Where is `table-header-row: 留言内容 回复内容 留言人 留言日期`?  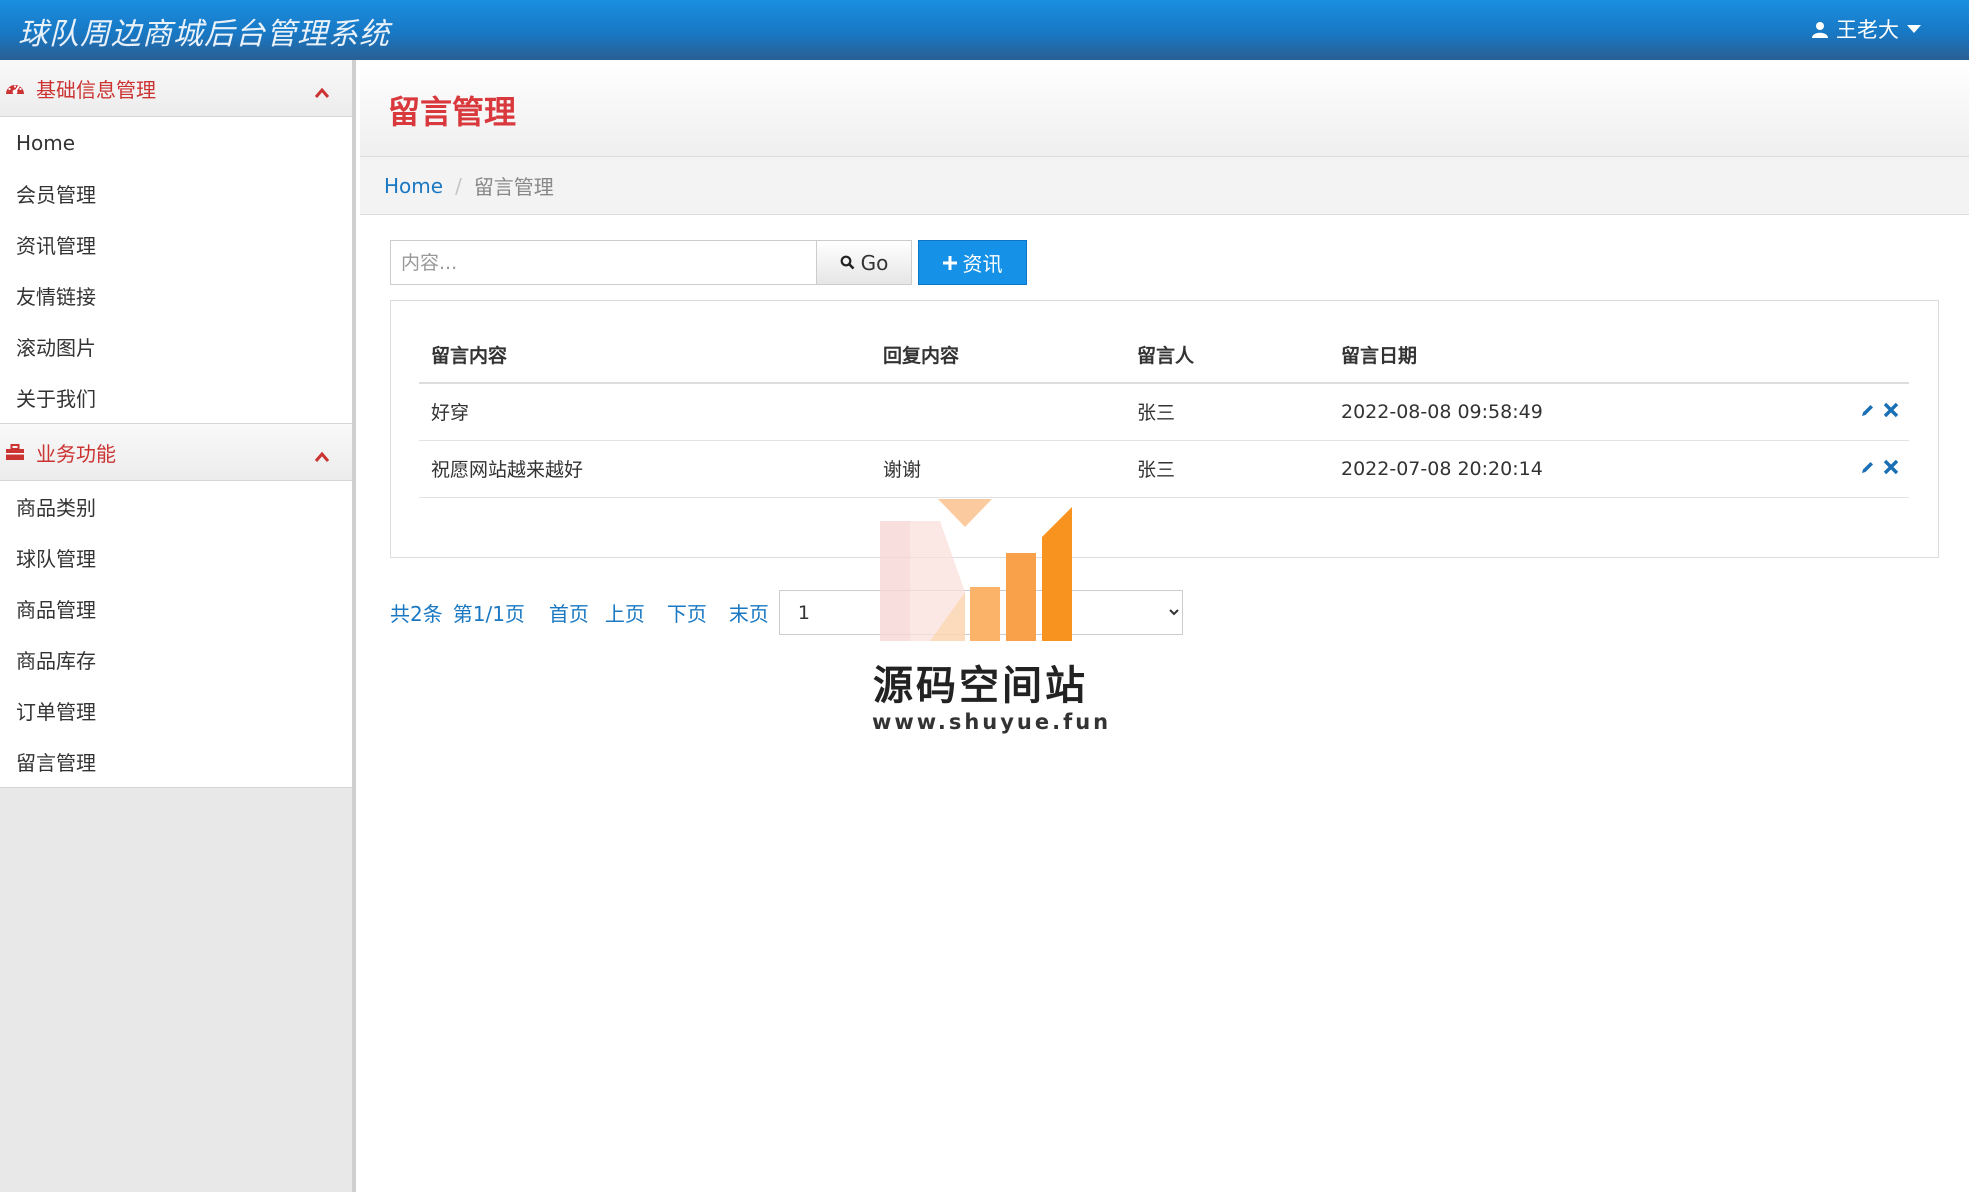 table-header-row: 留言内容 回复内容 留言人 留言日期 is located at coordinates (1164, 355).